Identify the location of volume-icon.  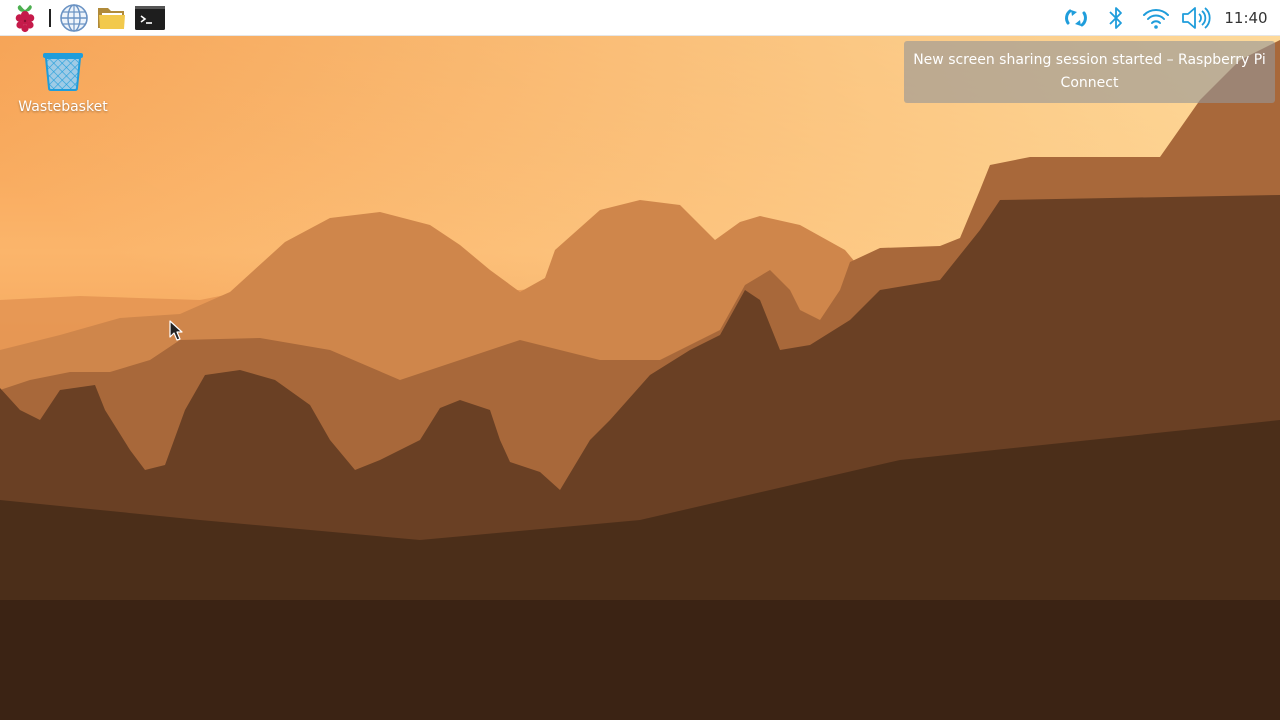
(1196, 18).